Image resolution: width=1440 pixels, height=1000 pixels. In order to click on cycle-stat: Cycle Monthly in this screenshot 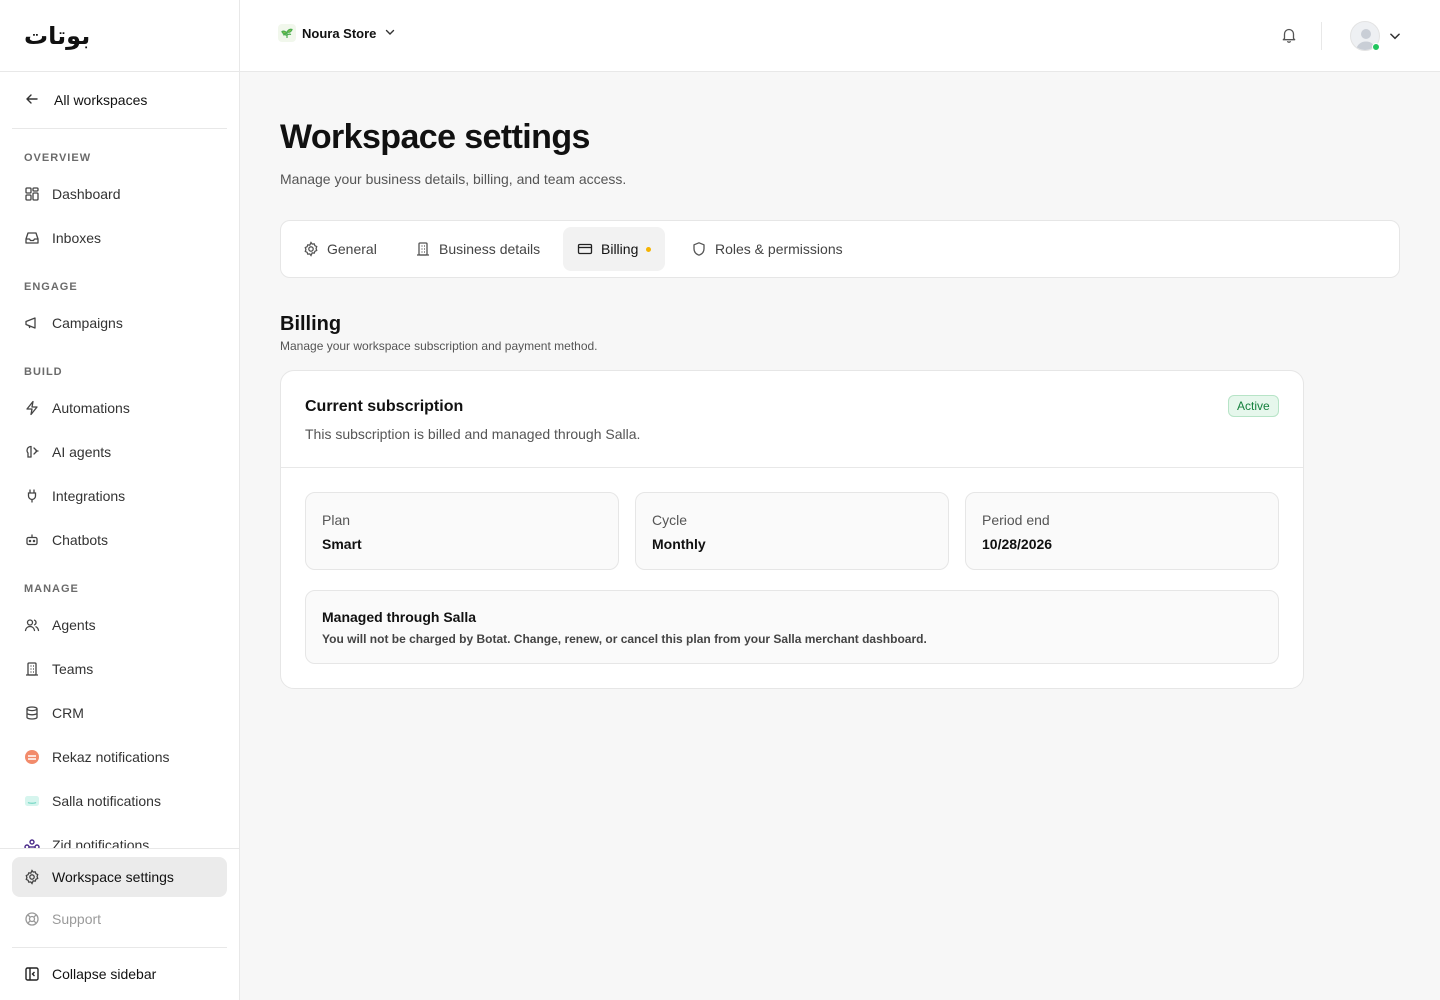, I will do `click(792, 531)`.